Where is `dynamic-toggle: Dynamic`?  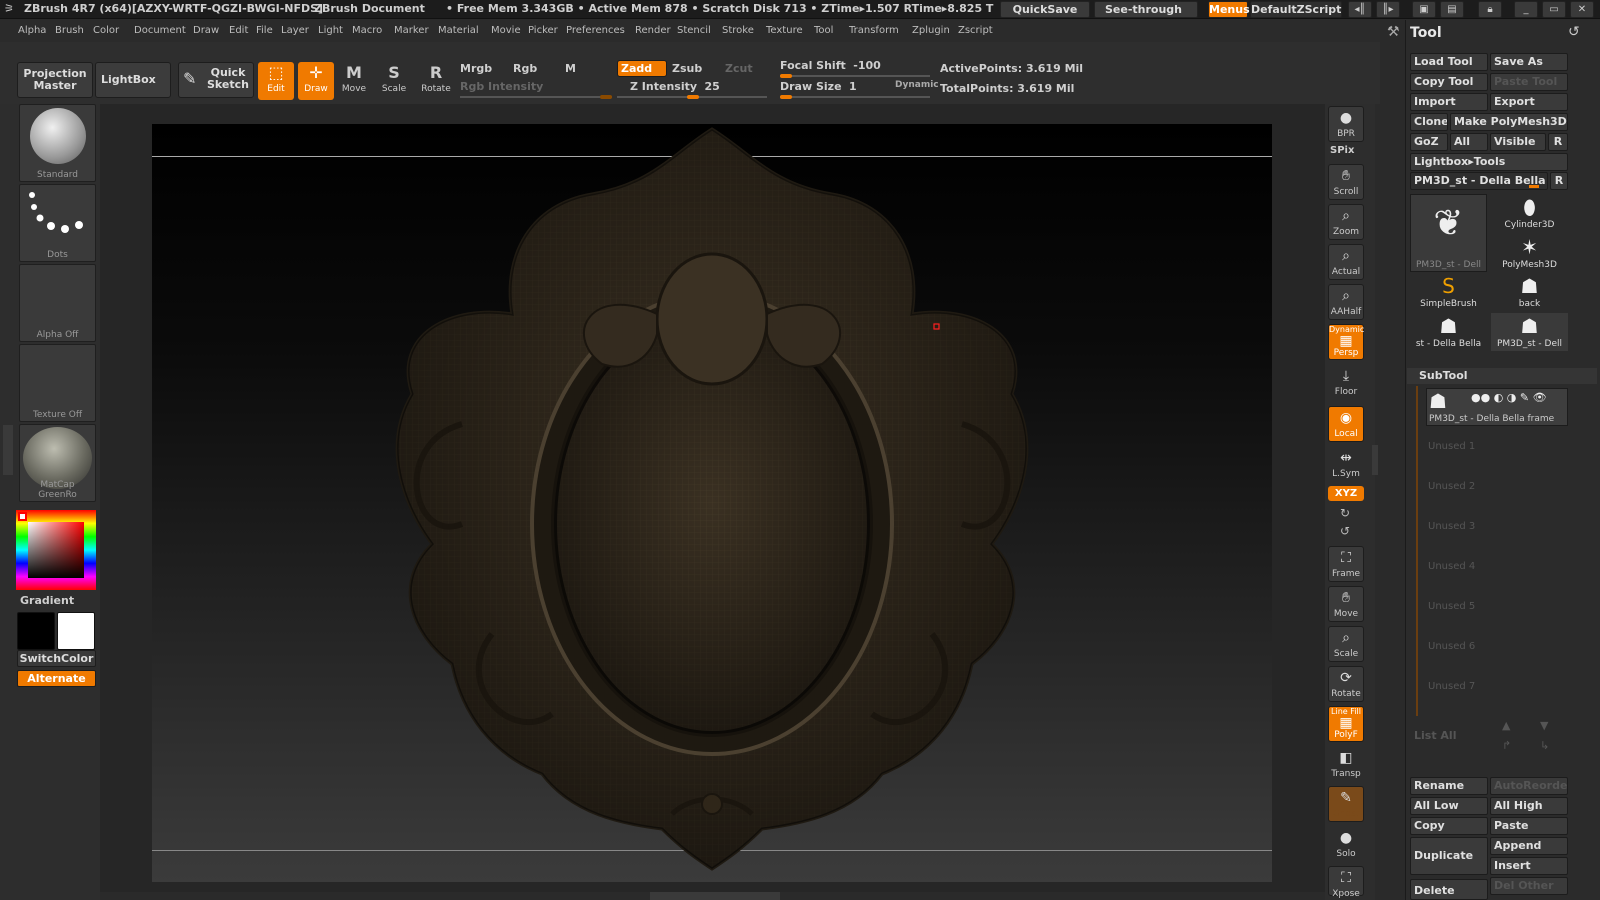 dynamic-toggle: Dynamic is located at coordinates (917, 85).